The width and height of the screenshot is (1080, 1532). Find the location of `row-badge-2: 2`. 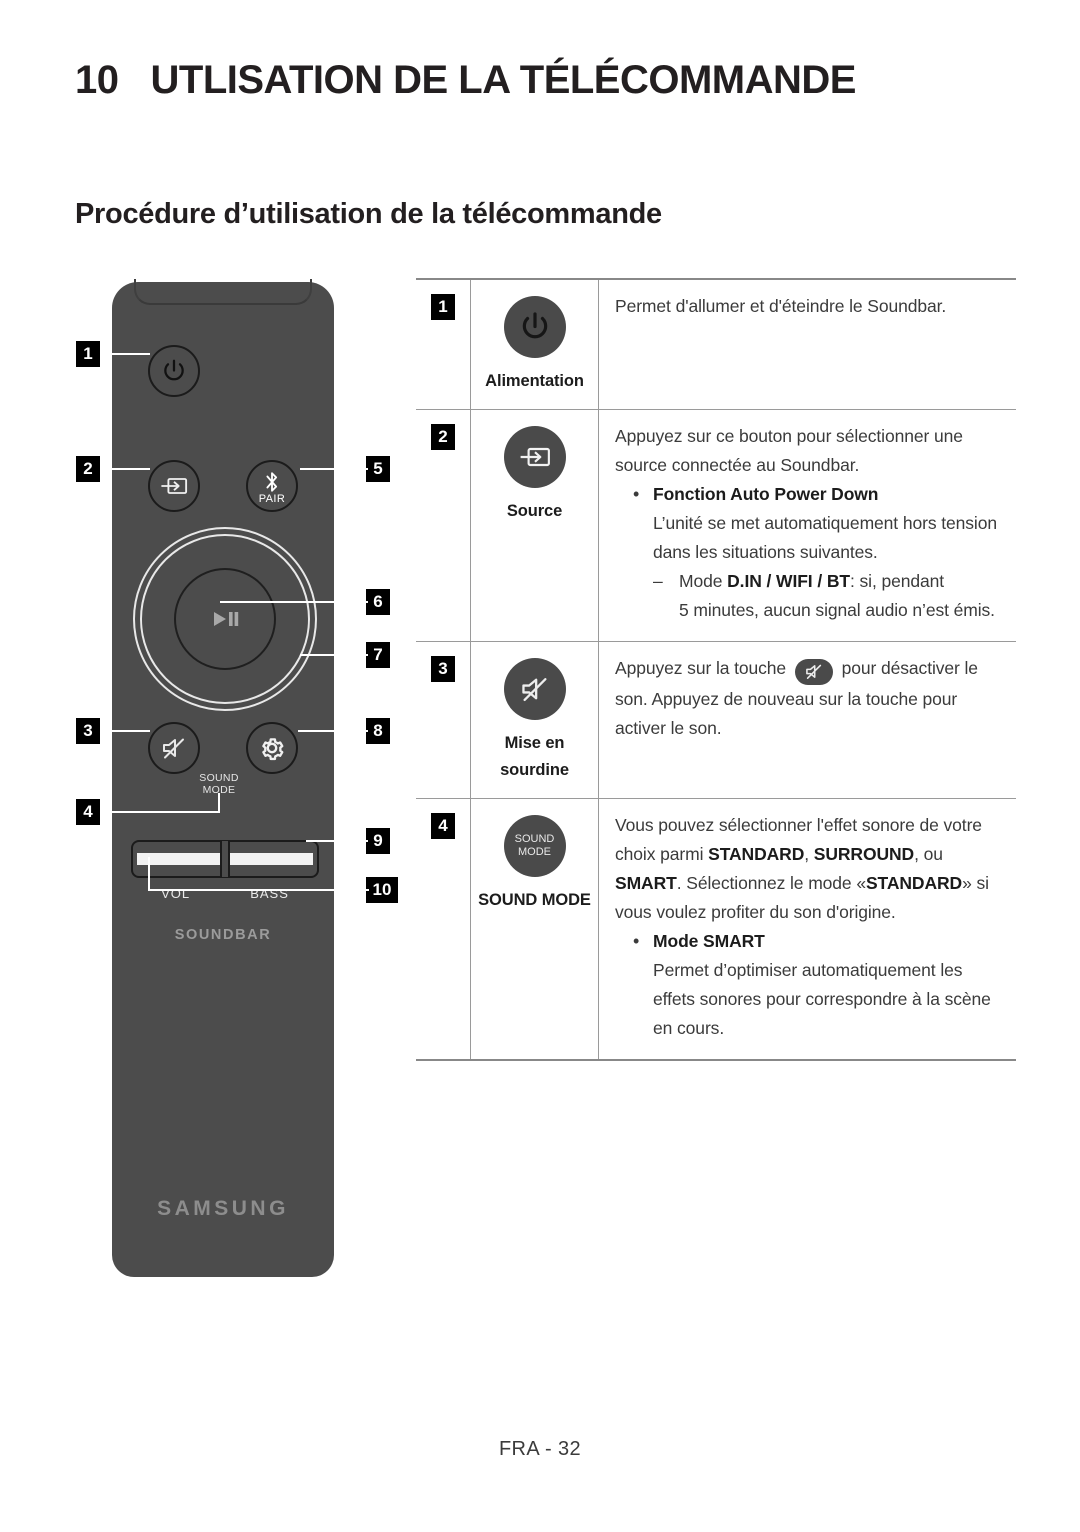

row-badge-2: 2 is located at coordinates (443, 437).